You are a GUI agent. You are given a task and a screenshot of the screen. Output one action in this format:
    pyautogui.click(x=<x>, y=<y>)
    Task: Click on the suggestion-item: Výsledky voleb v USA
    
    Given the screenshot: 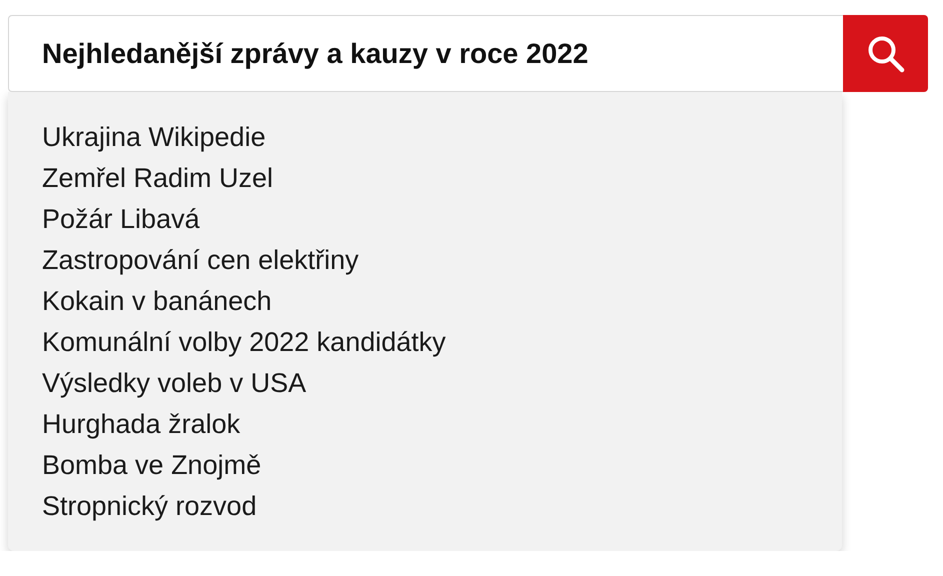 What is the action you would take?
    pyautogui.click(x=174, y=383)
    